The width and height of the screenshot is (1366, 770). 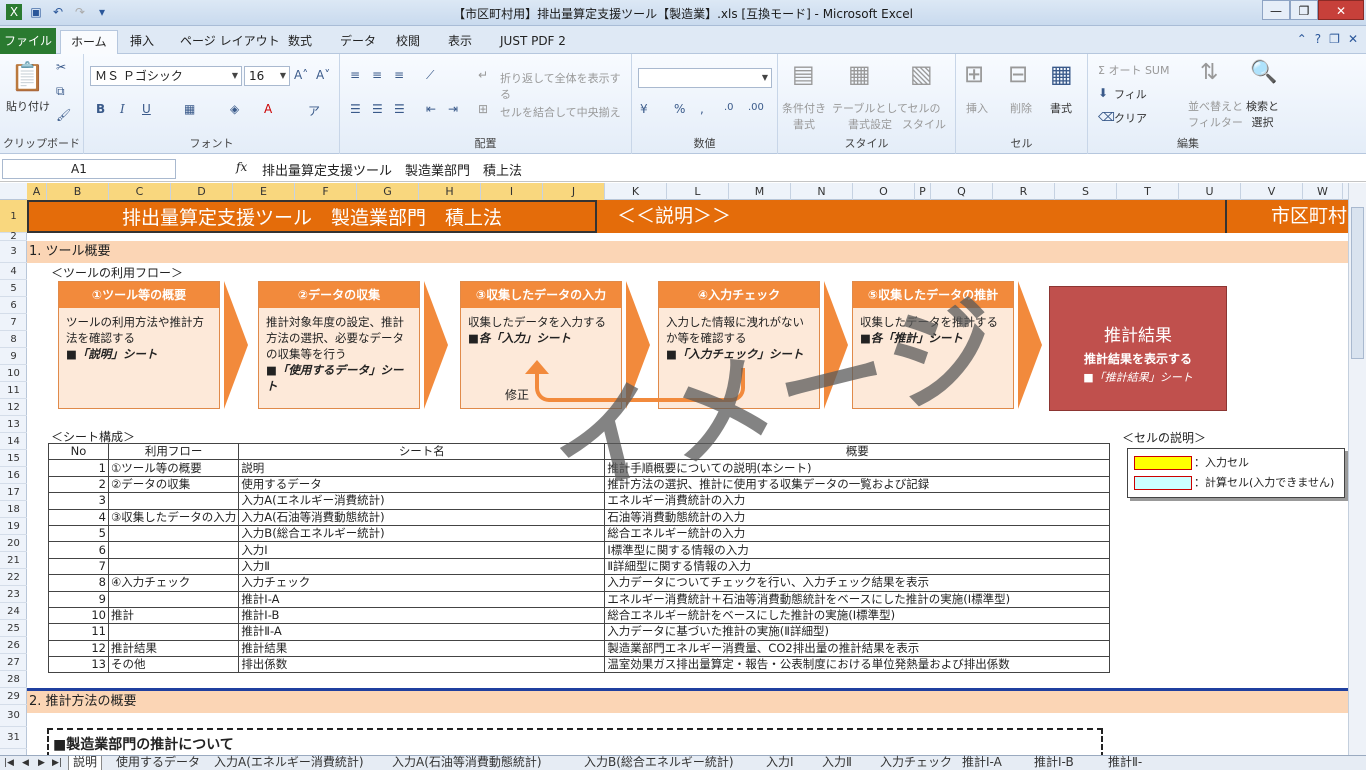 I want to click on wrap-text-icon: ↵, so click(x=483, y=75).